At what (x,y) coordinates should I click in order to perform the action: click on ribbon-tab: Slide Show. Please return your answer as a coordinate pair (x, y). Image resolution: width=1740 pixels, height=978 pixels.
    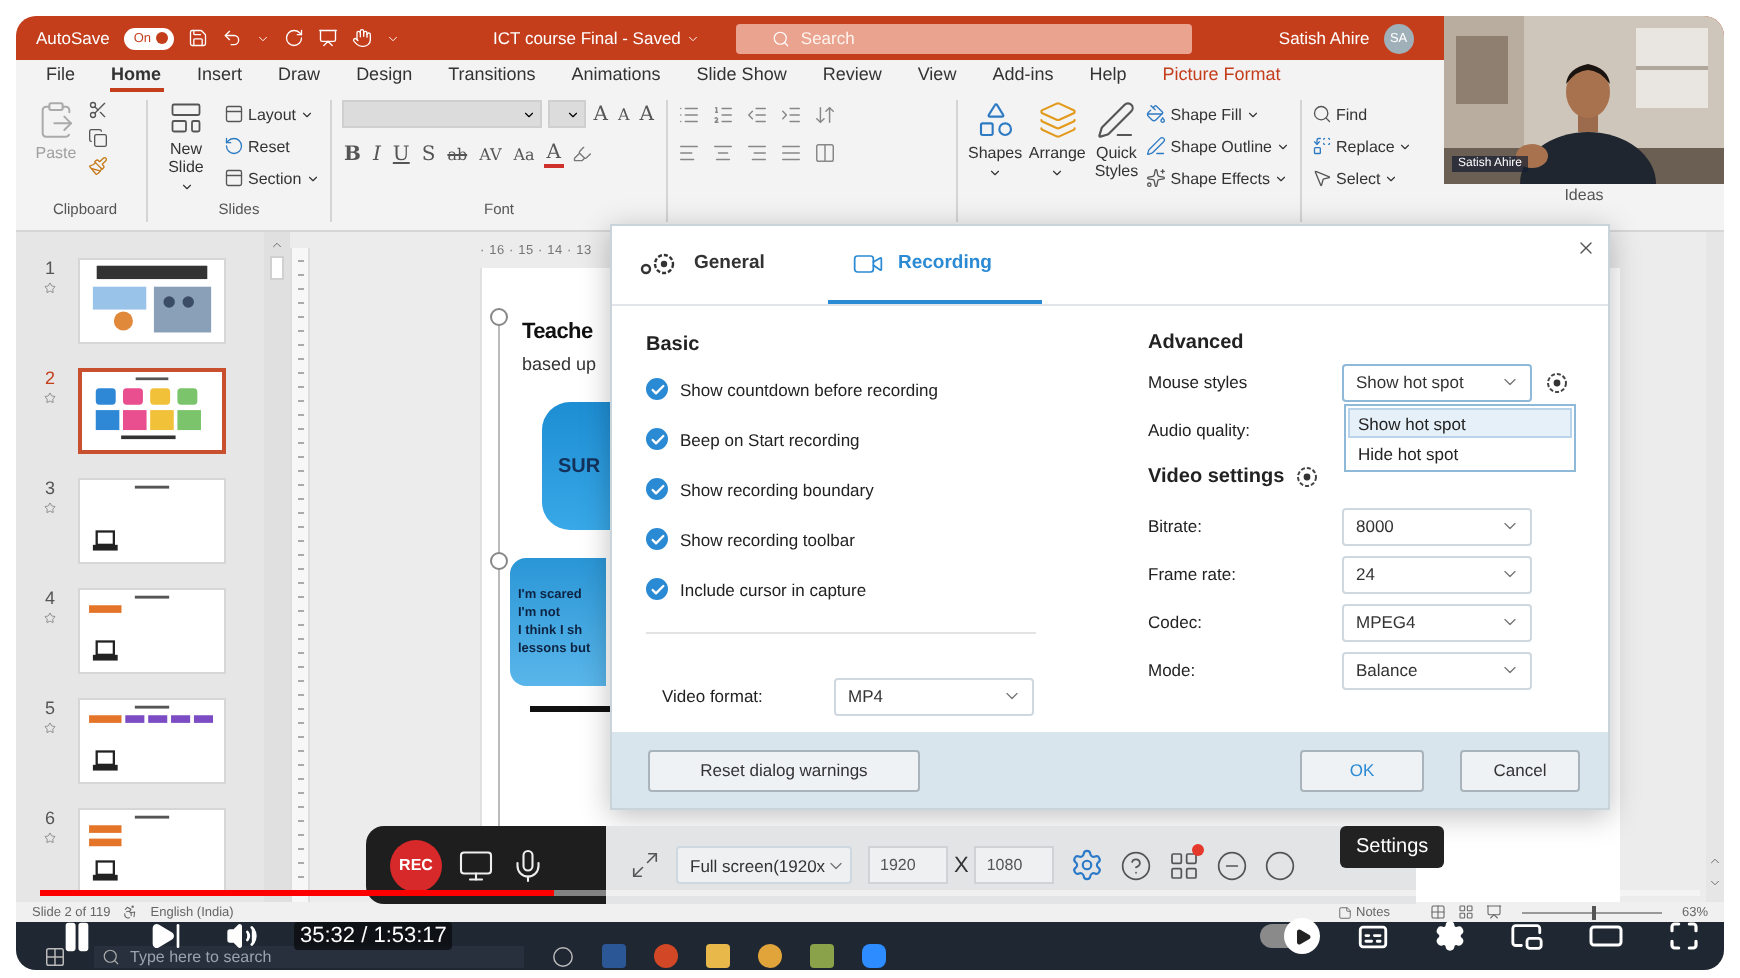
    Looking at the image, I should click on (741, 78).